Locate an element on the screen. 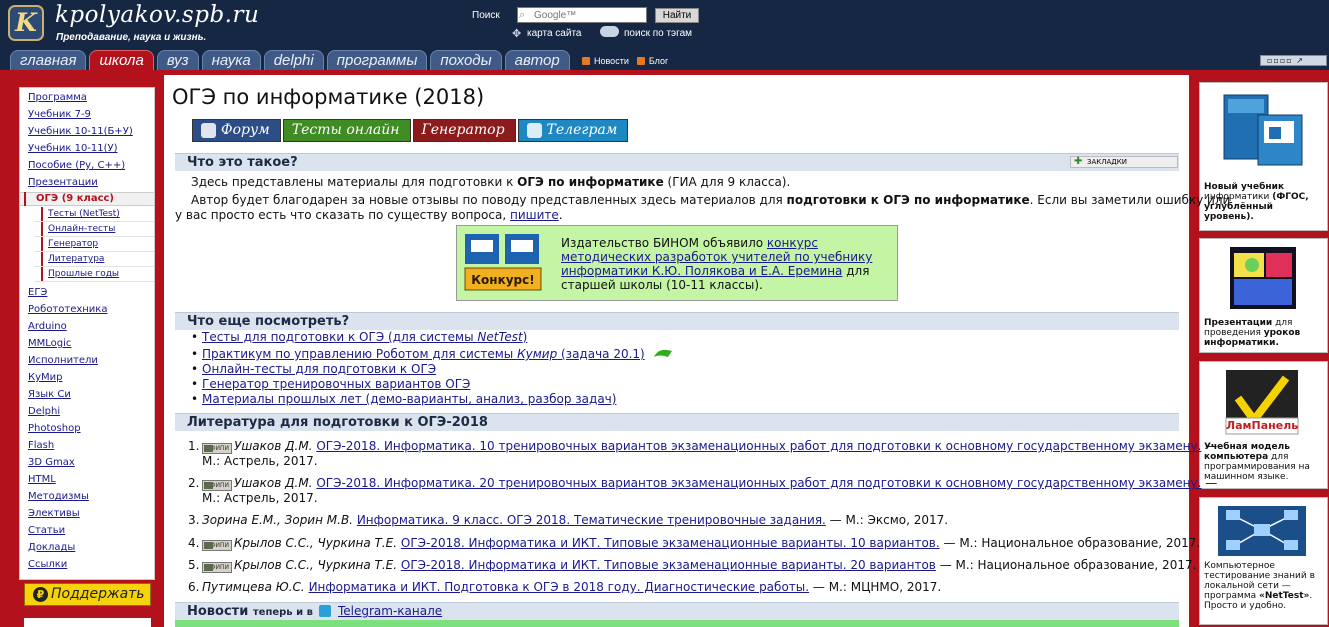  telegram-button: Телеграм is located at coordinates (573, 130).